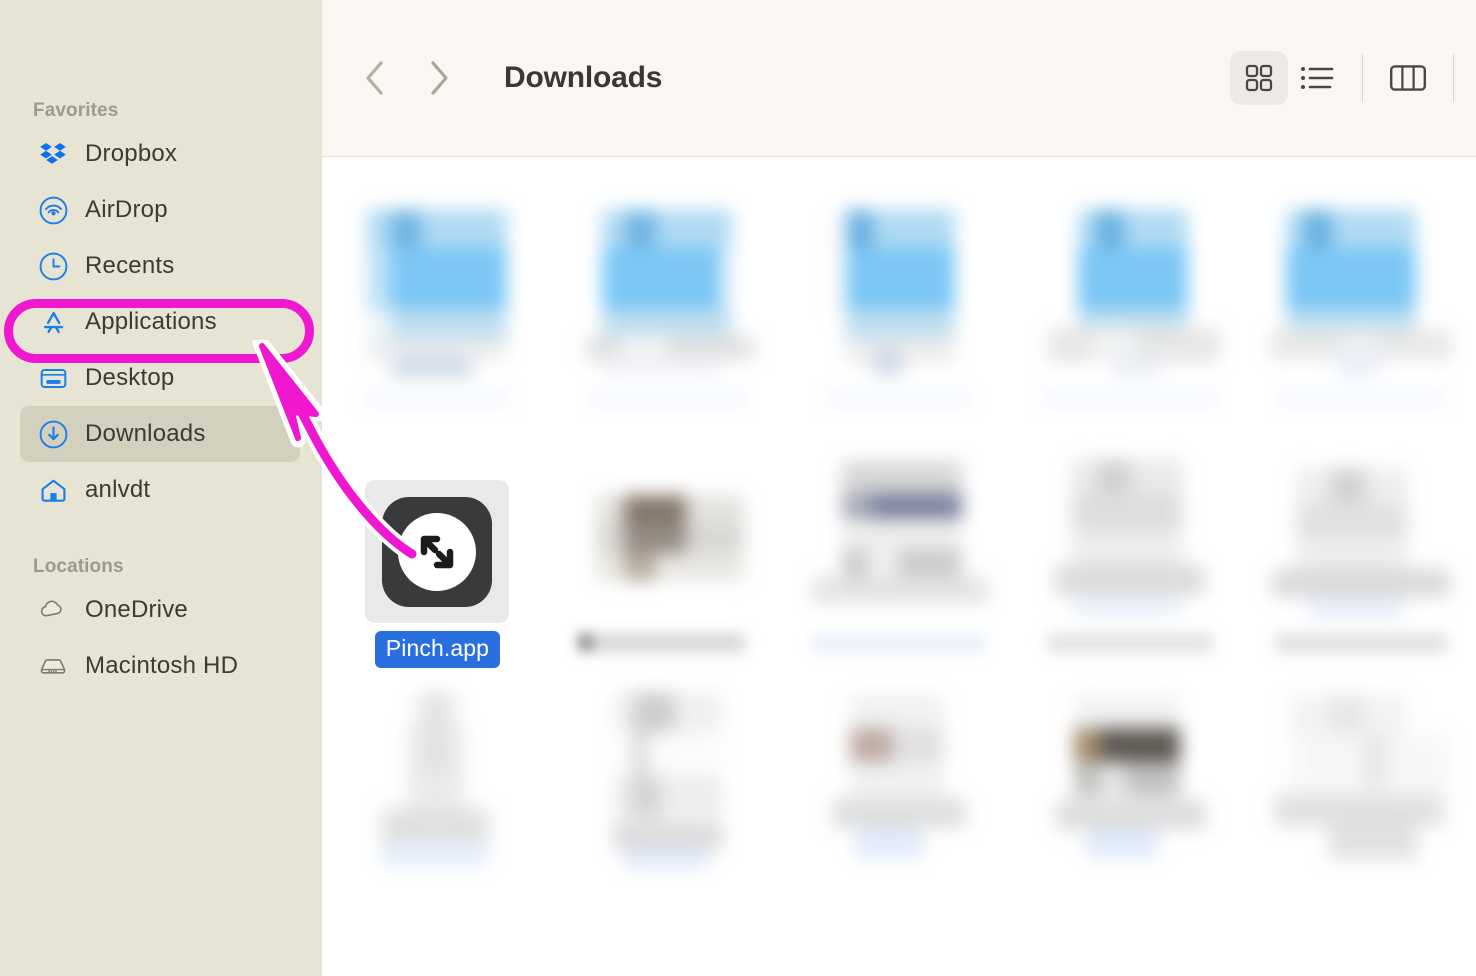 This screenshot has width=1476, height=976. I want to click on list-icon, so click(1317, 78).